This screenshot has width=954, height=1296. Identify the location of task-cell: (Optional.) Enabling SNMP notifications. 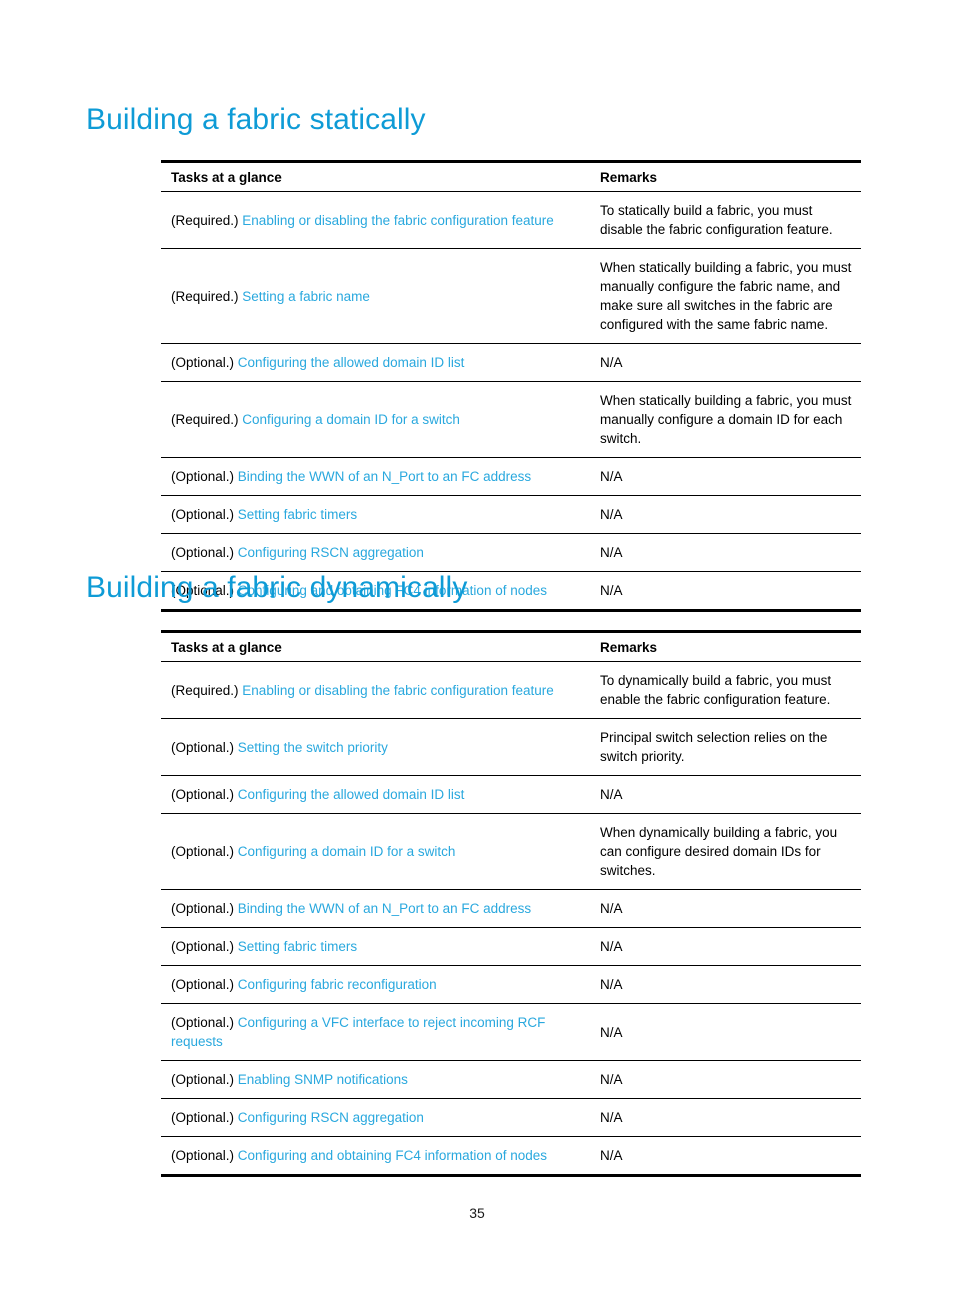
(374, 1079).